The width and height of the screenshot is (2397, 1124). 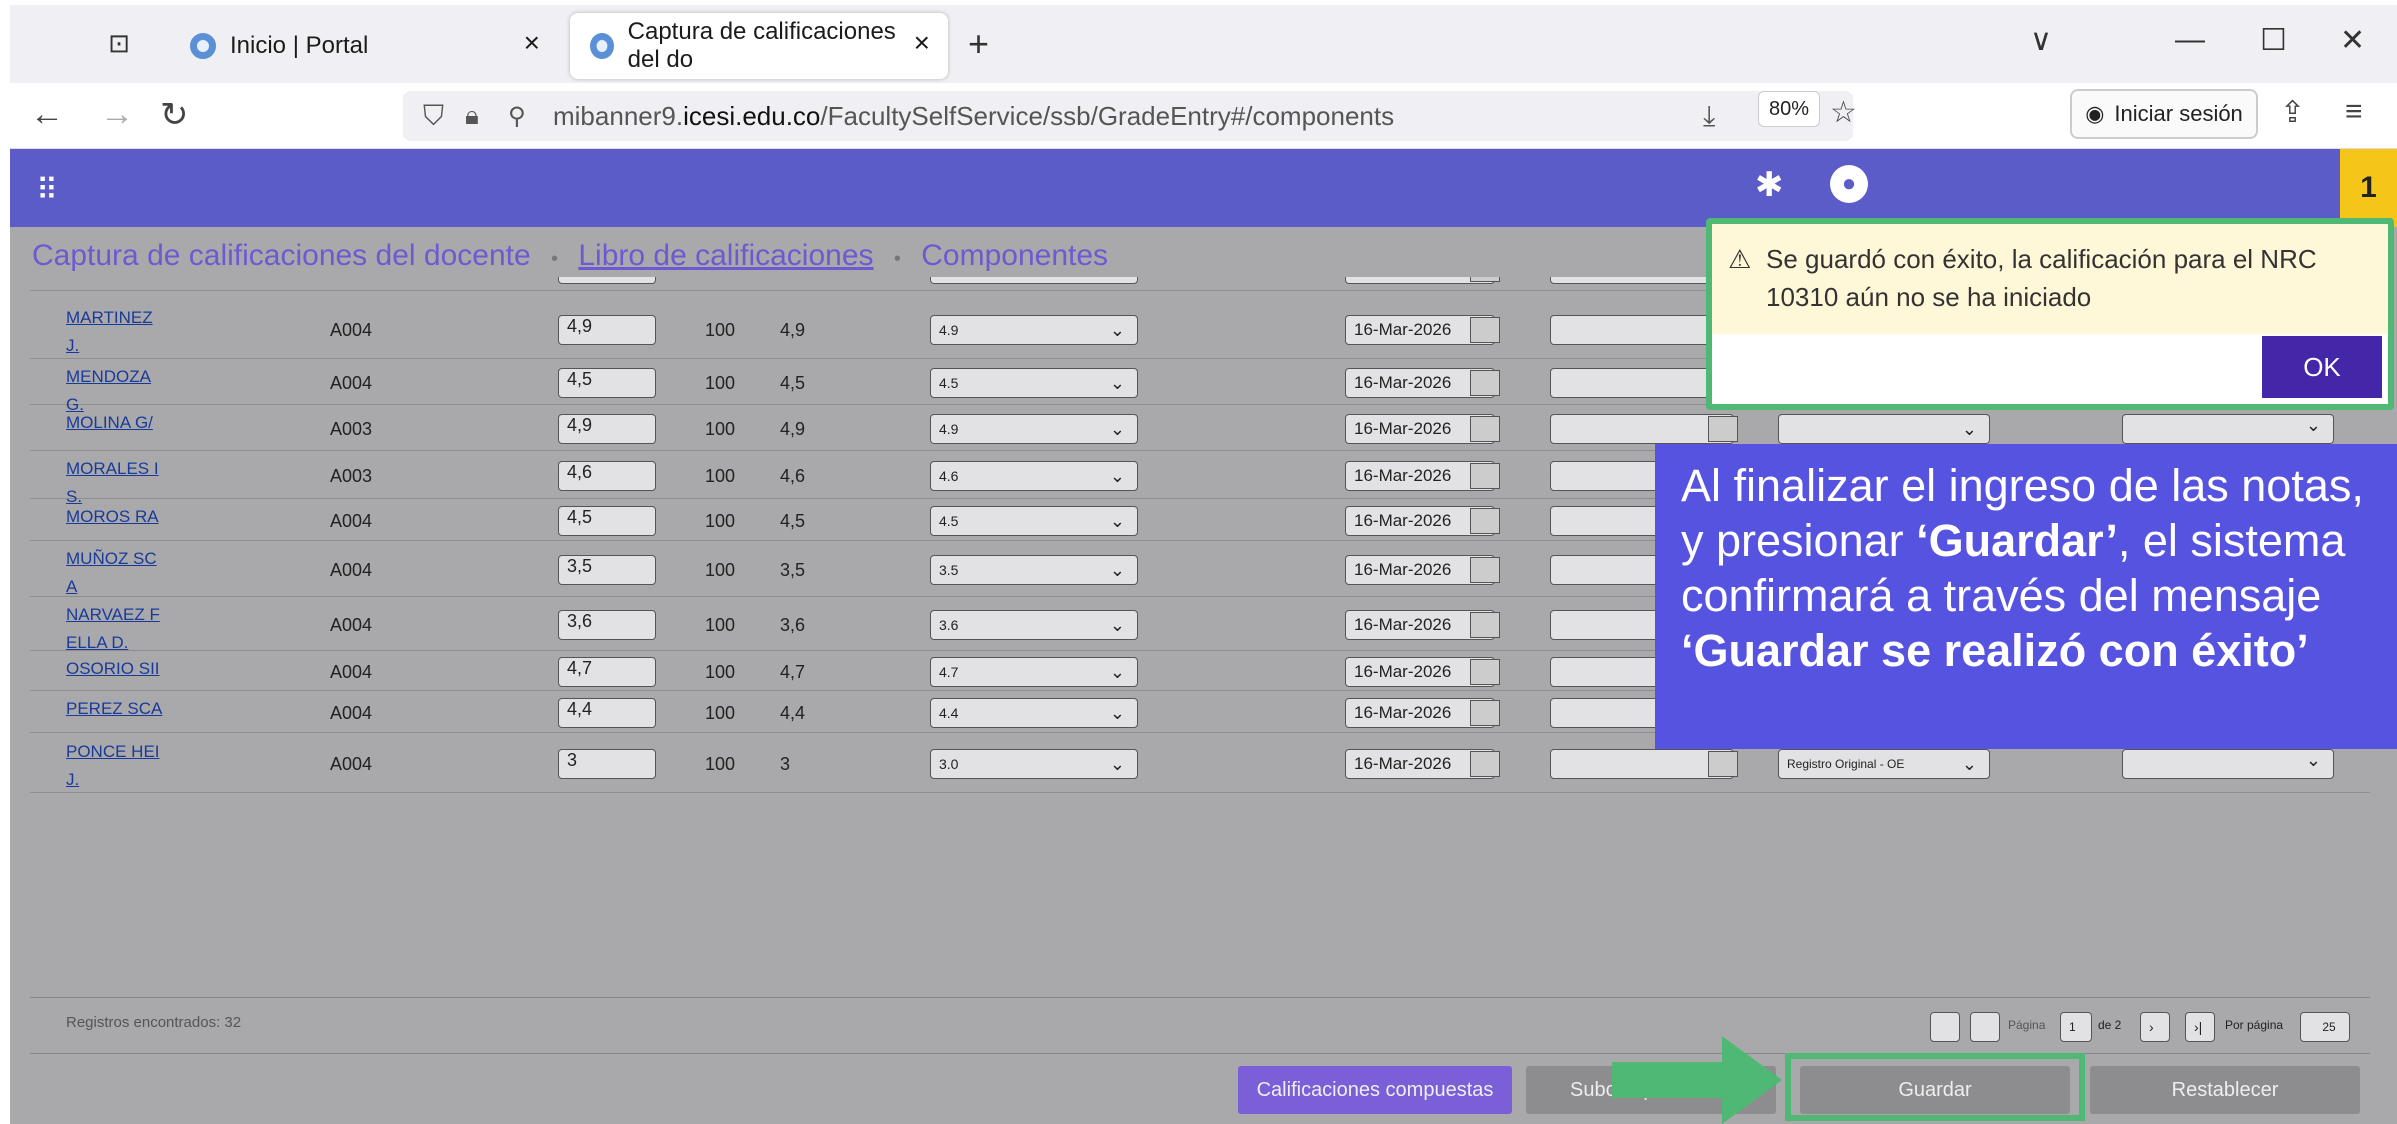 I want to click on ok-button: OK, so click(x=2322, y=367).